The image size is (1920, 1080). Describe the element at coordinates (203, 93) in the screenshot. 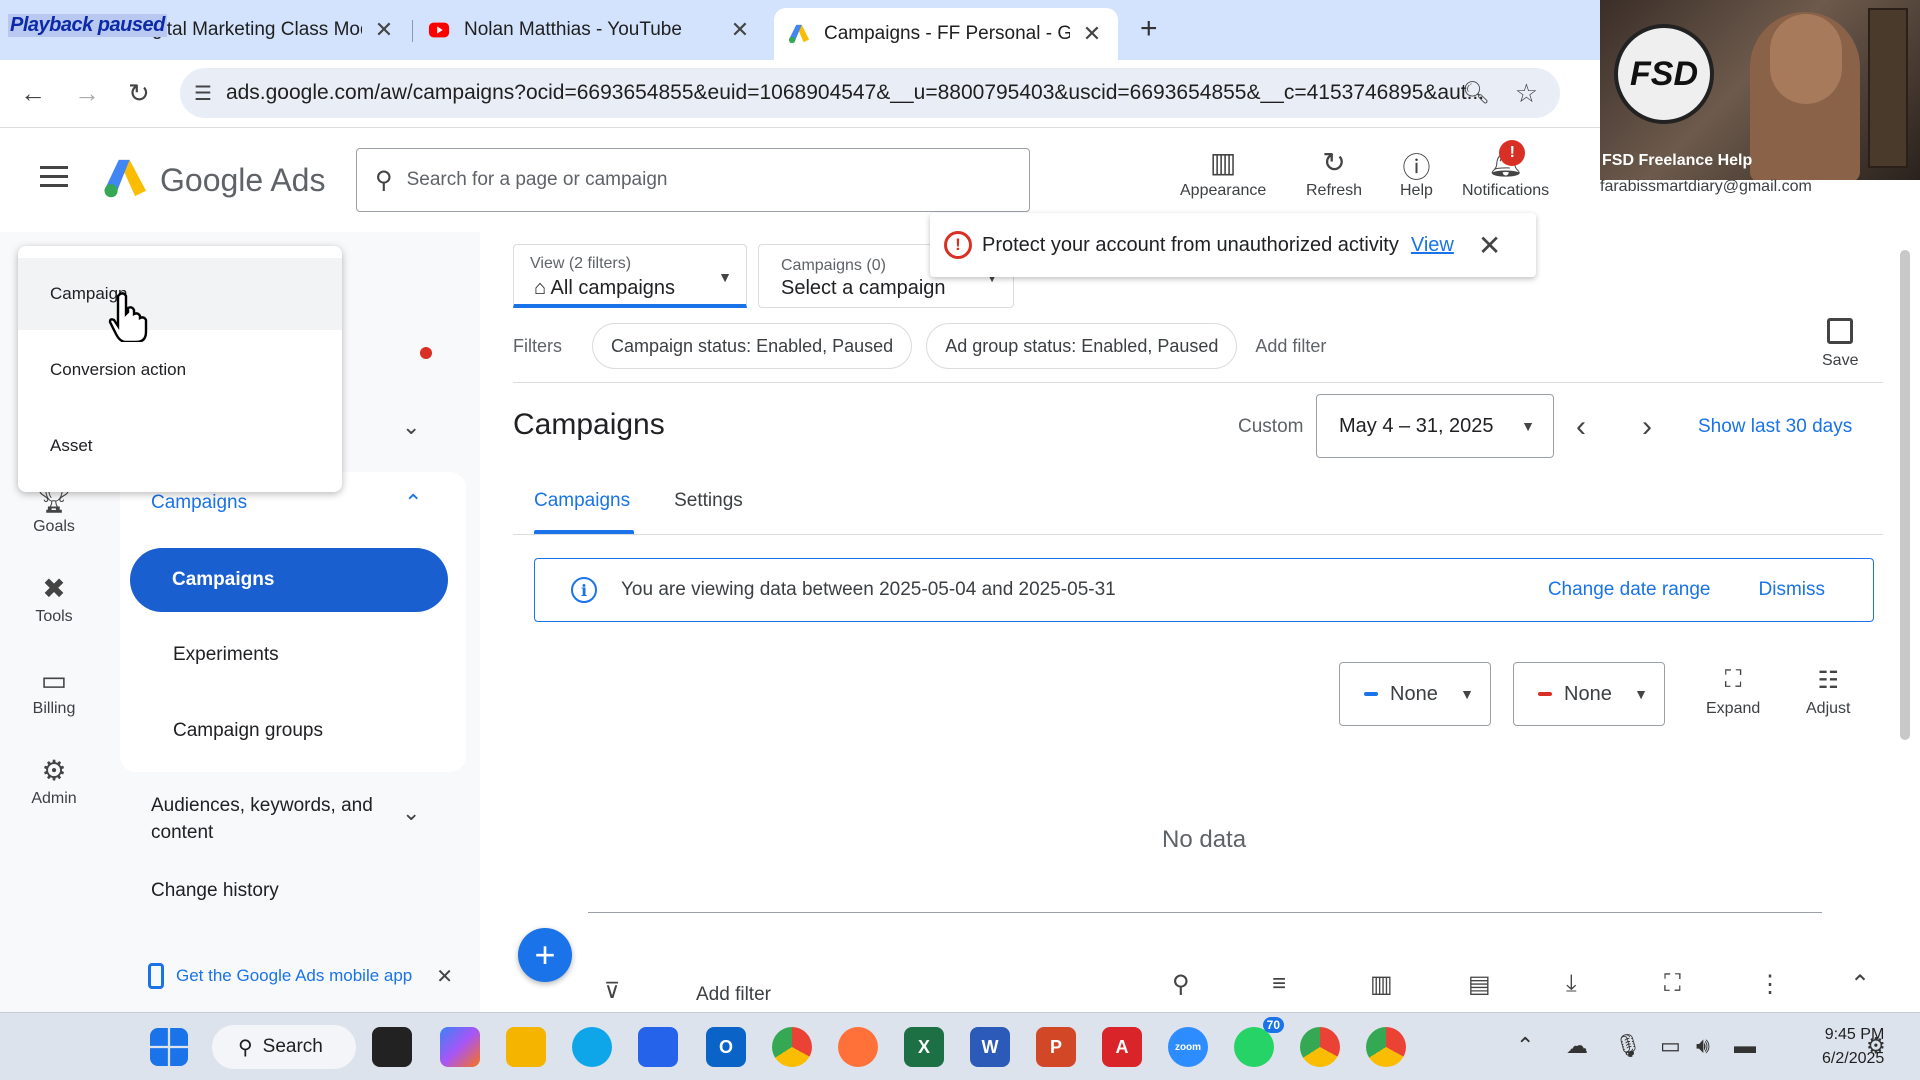

I see `site-settings-icon: ☰` at that location.